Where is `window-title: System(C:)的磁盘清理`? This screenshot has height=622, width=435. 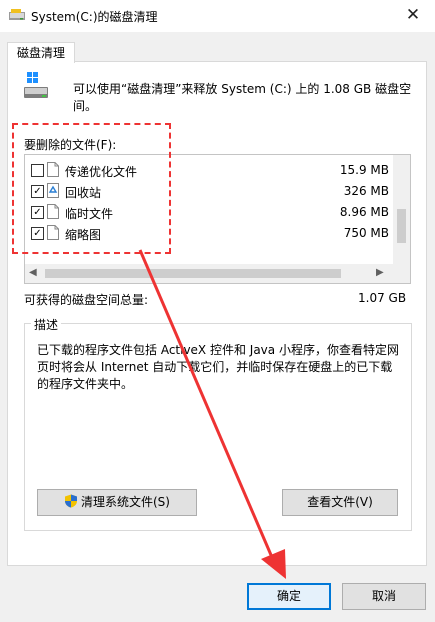
window-title: System(C:)的磁盘清理 is located at coordinates (94, 17).